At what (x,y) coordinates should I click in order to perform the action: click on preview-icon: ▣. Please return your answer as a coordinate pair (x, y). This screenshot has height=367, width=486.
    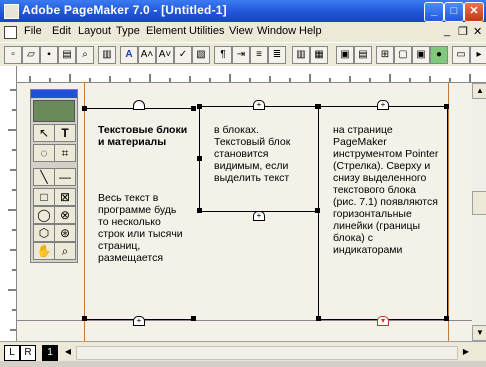
    Looking at the image, I should click on (421, 55).